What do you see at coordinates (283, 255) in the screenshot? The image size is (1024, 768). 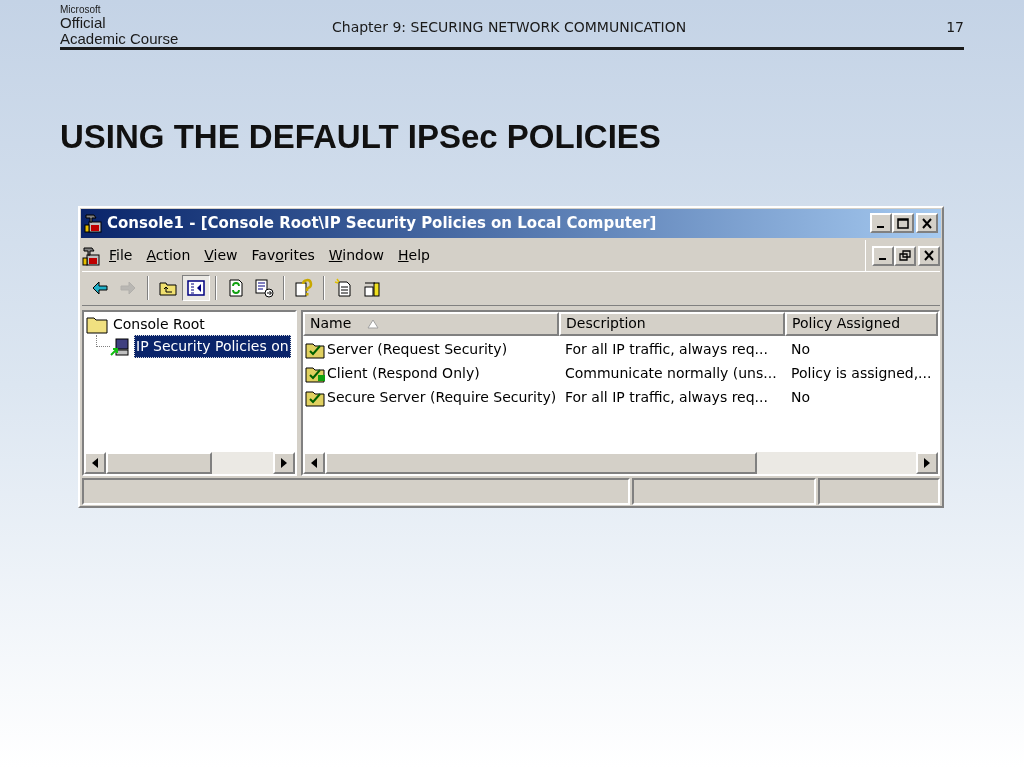 I see `menu-item: Favorites` at bounding box center [283, 255].